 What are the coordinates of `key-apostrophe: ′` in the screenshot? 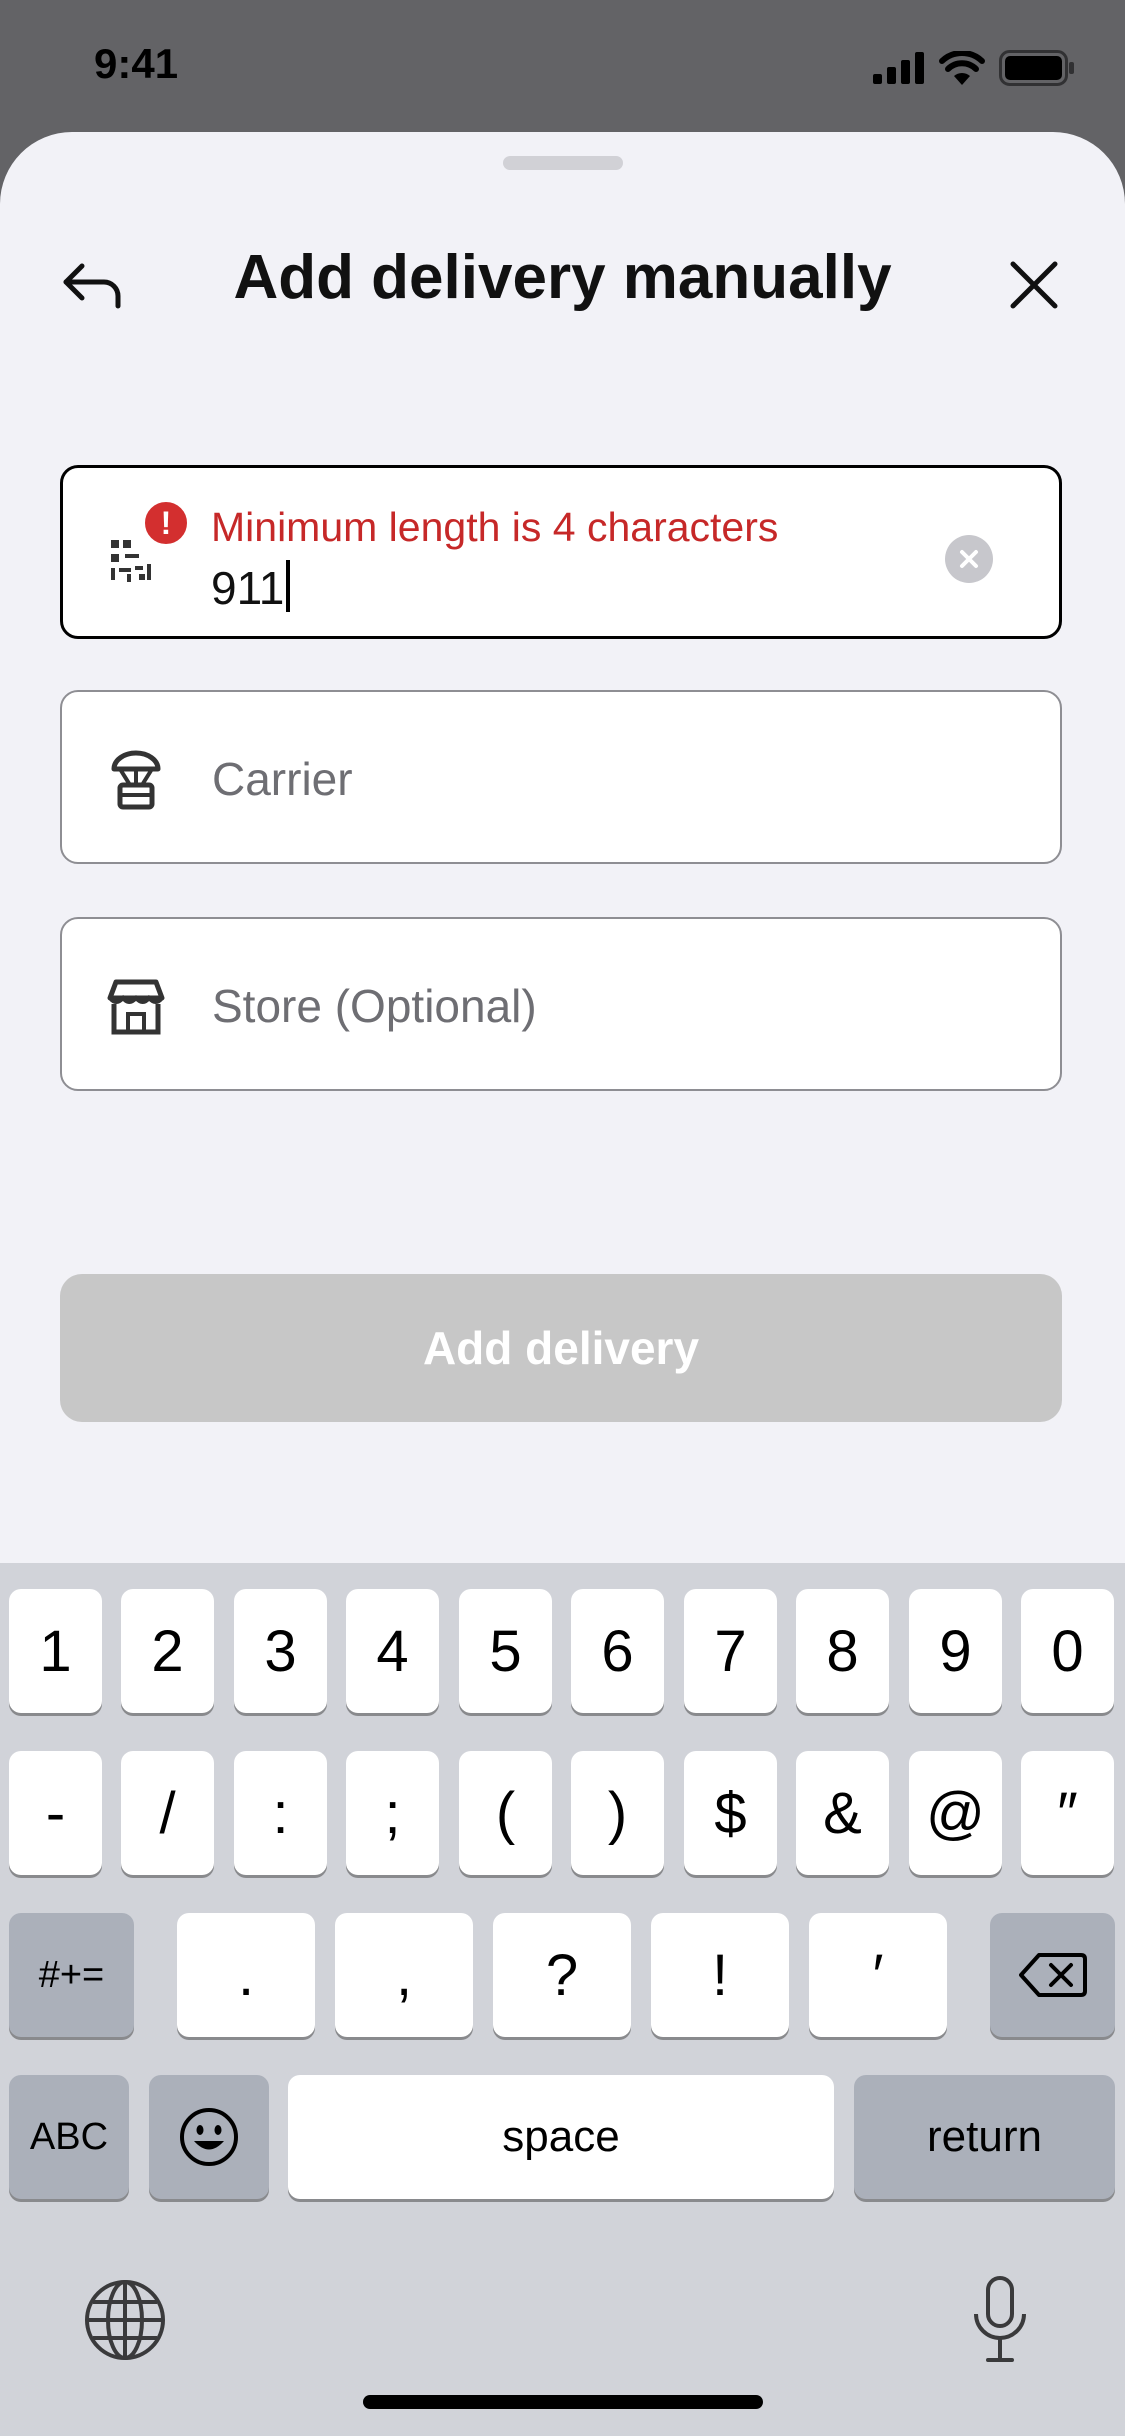 It's located at (878, 1975).